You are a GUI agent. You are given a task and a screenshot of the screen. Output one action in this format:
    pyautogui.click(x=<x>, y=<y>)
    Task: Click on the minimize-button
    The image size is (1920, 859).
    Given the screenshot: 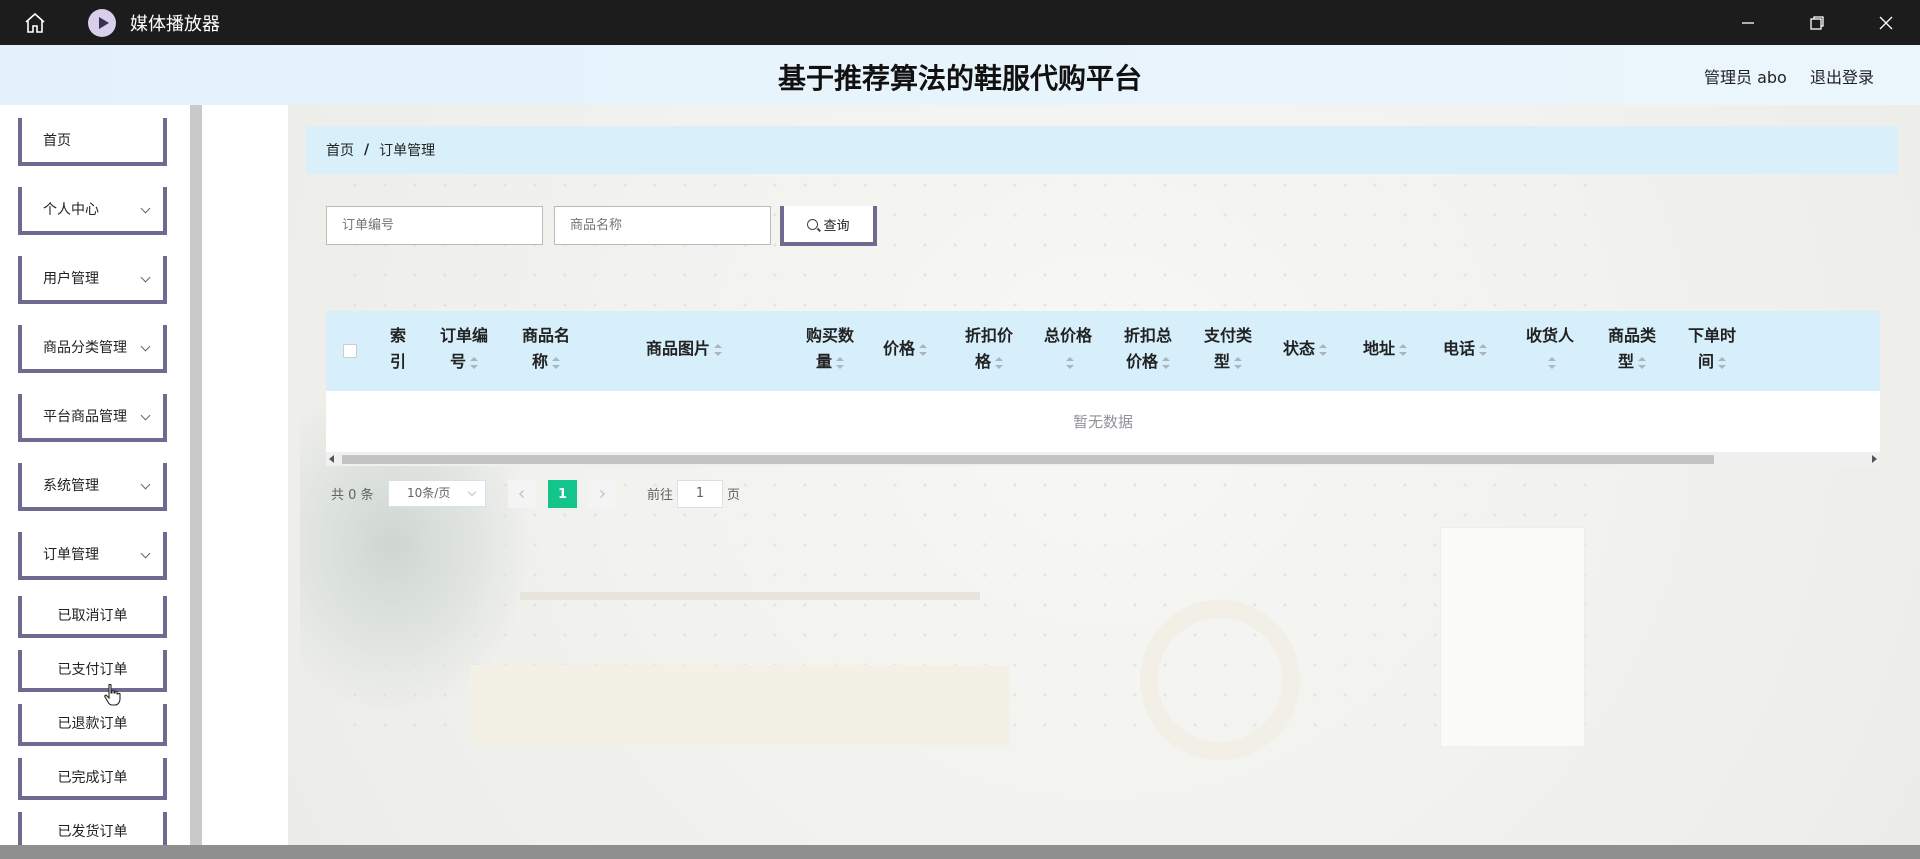 What is the action you would take?
    pyautogui.click(x=1747, y=22)
    